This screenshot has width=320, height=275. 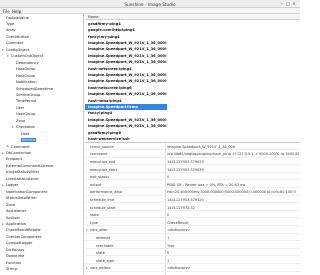 I want to click on tree-item: CompatLogger, so click(x=41, y=244).